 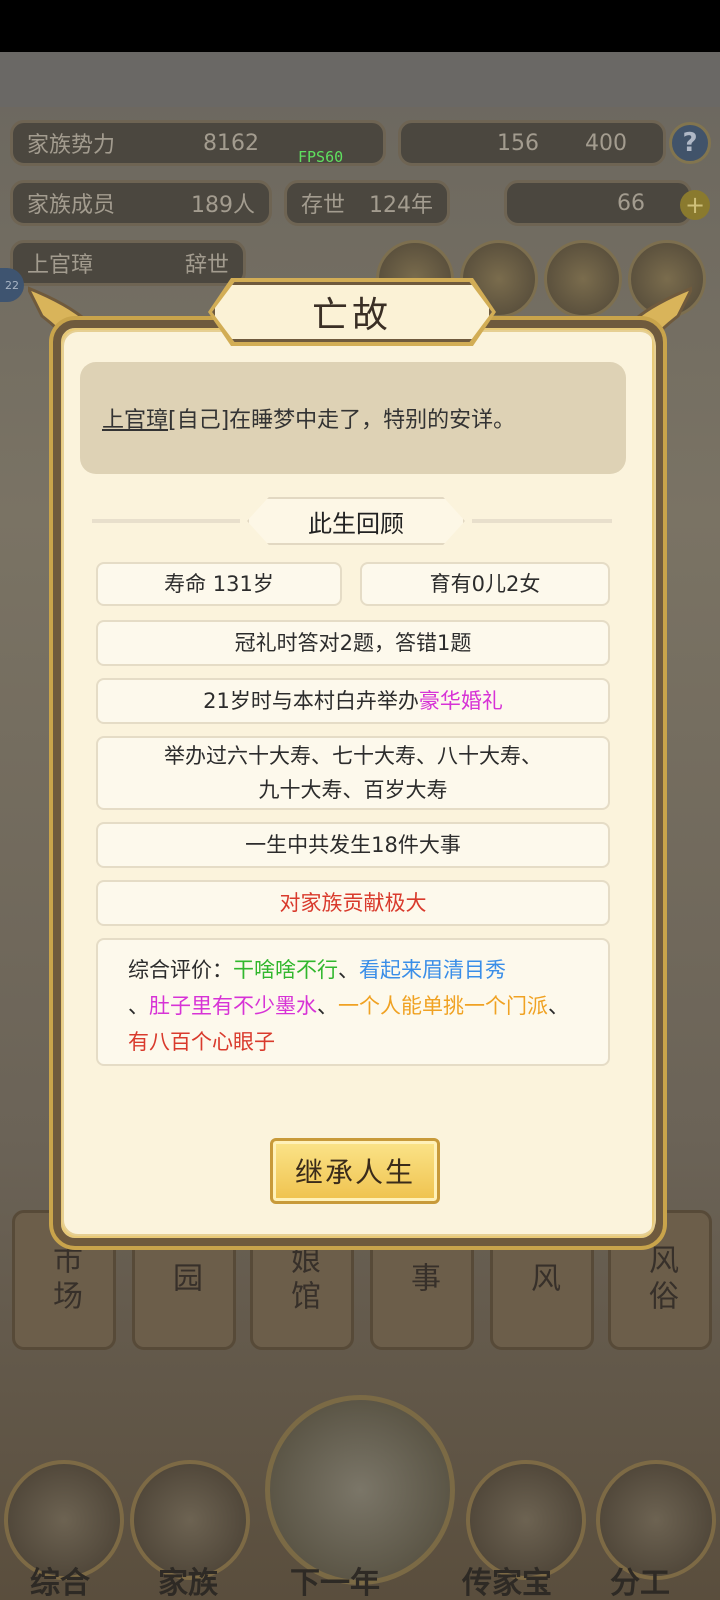 What do you see at coordinates (353, 773) in the screenshot?
I see `birthdays-card: 举办过六十大寿、七十大寿、八十大寿、 九十大寿、百岁大寿` at bounding box center [353, 773].